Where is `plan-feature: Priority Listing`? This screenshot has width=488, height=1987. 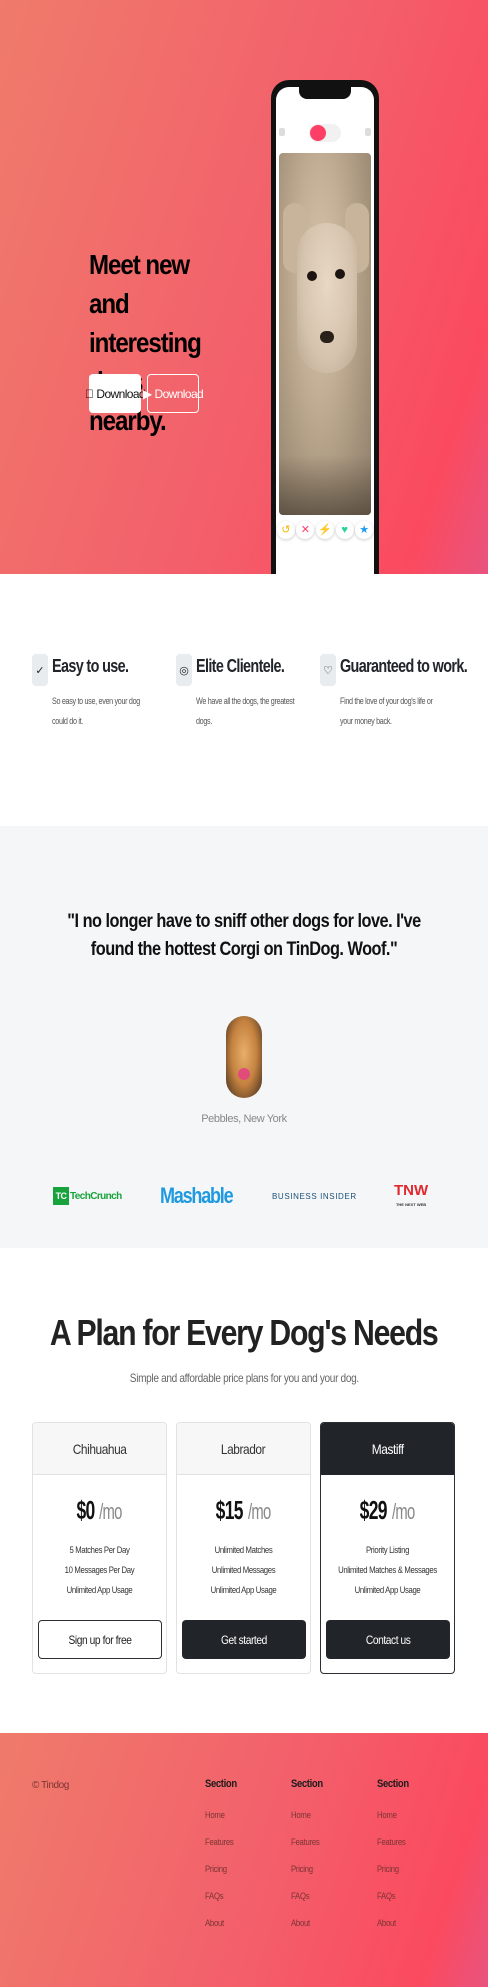 plan-feature: Priority Listing is located at coordinates (387, 1550).